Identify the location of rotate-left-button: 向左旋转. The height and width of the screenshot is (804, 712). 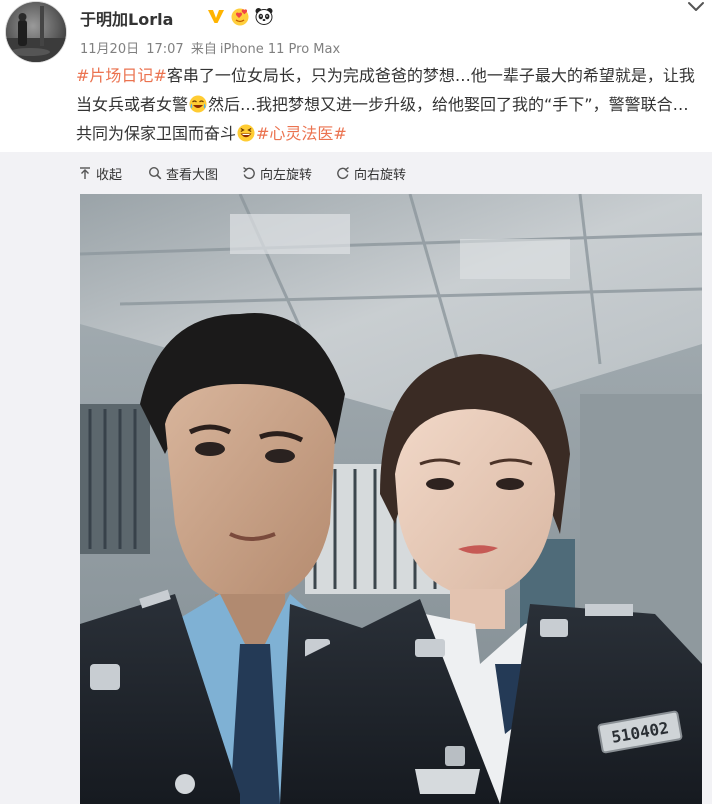
(277, 173).